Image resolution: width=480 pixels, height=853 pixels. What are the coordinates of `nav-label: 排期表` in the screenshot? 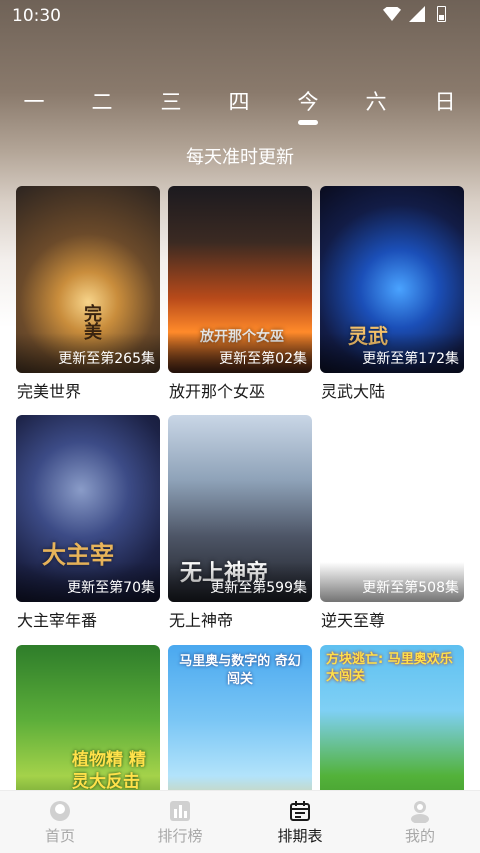 It's located at (300, 836).